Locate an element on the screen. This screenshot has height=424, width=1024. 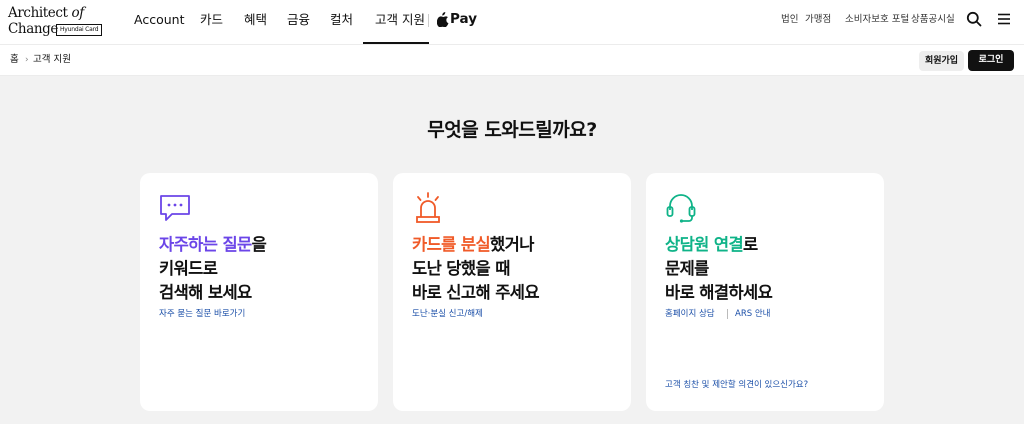
chat-bubble-icon is located at coordinates (175, 208).